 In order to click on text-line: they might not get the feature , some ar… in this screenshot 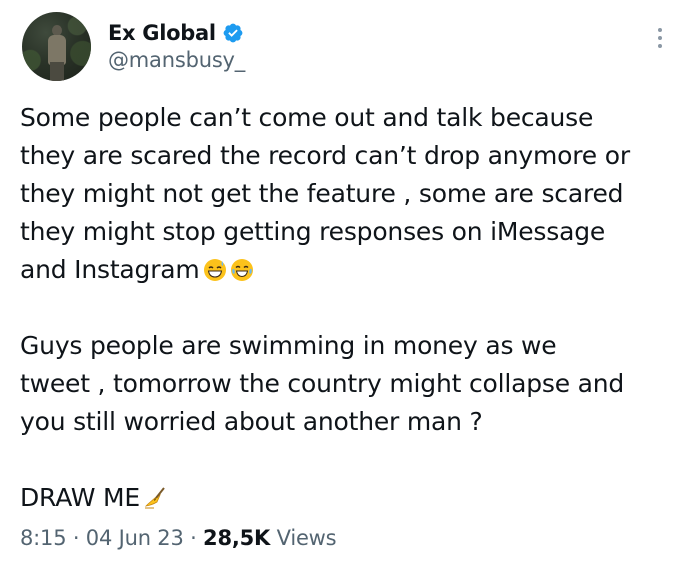, I will do `click(322, 193)`.